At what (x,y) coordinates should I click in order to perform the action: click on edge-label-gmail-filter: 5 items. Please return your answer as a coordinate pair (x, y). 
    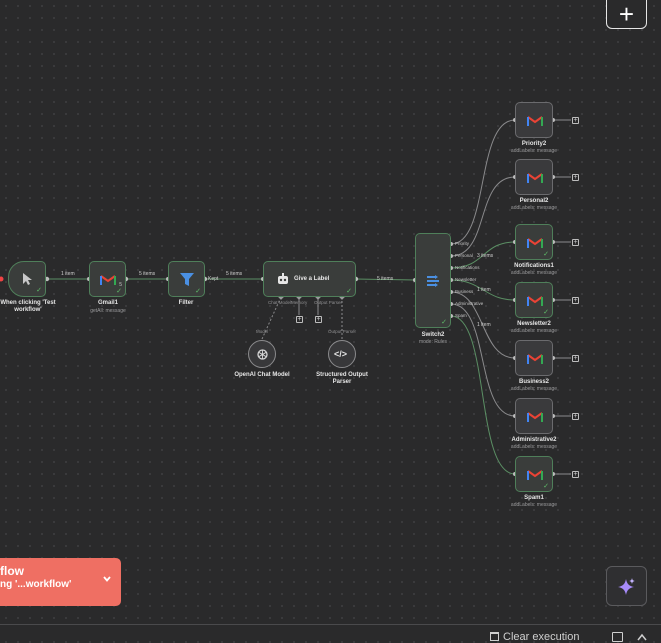
    Looking at the image, I should click on (147, 274).